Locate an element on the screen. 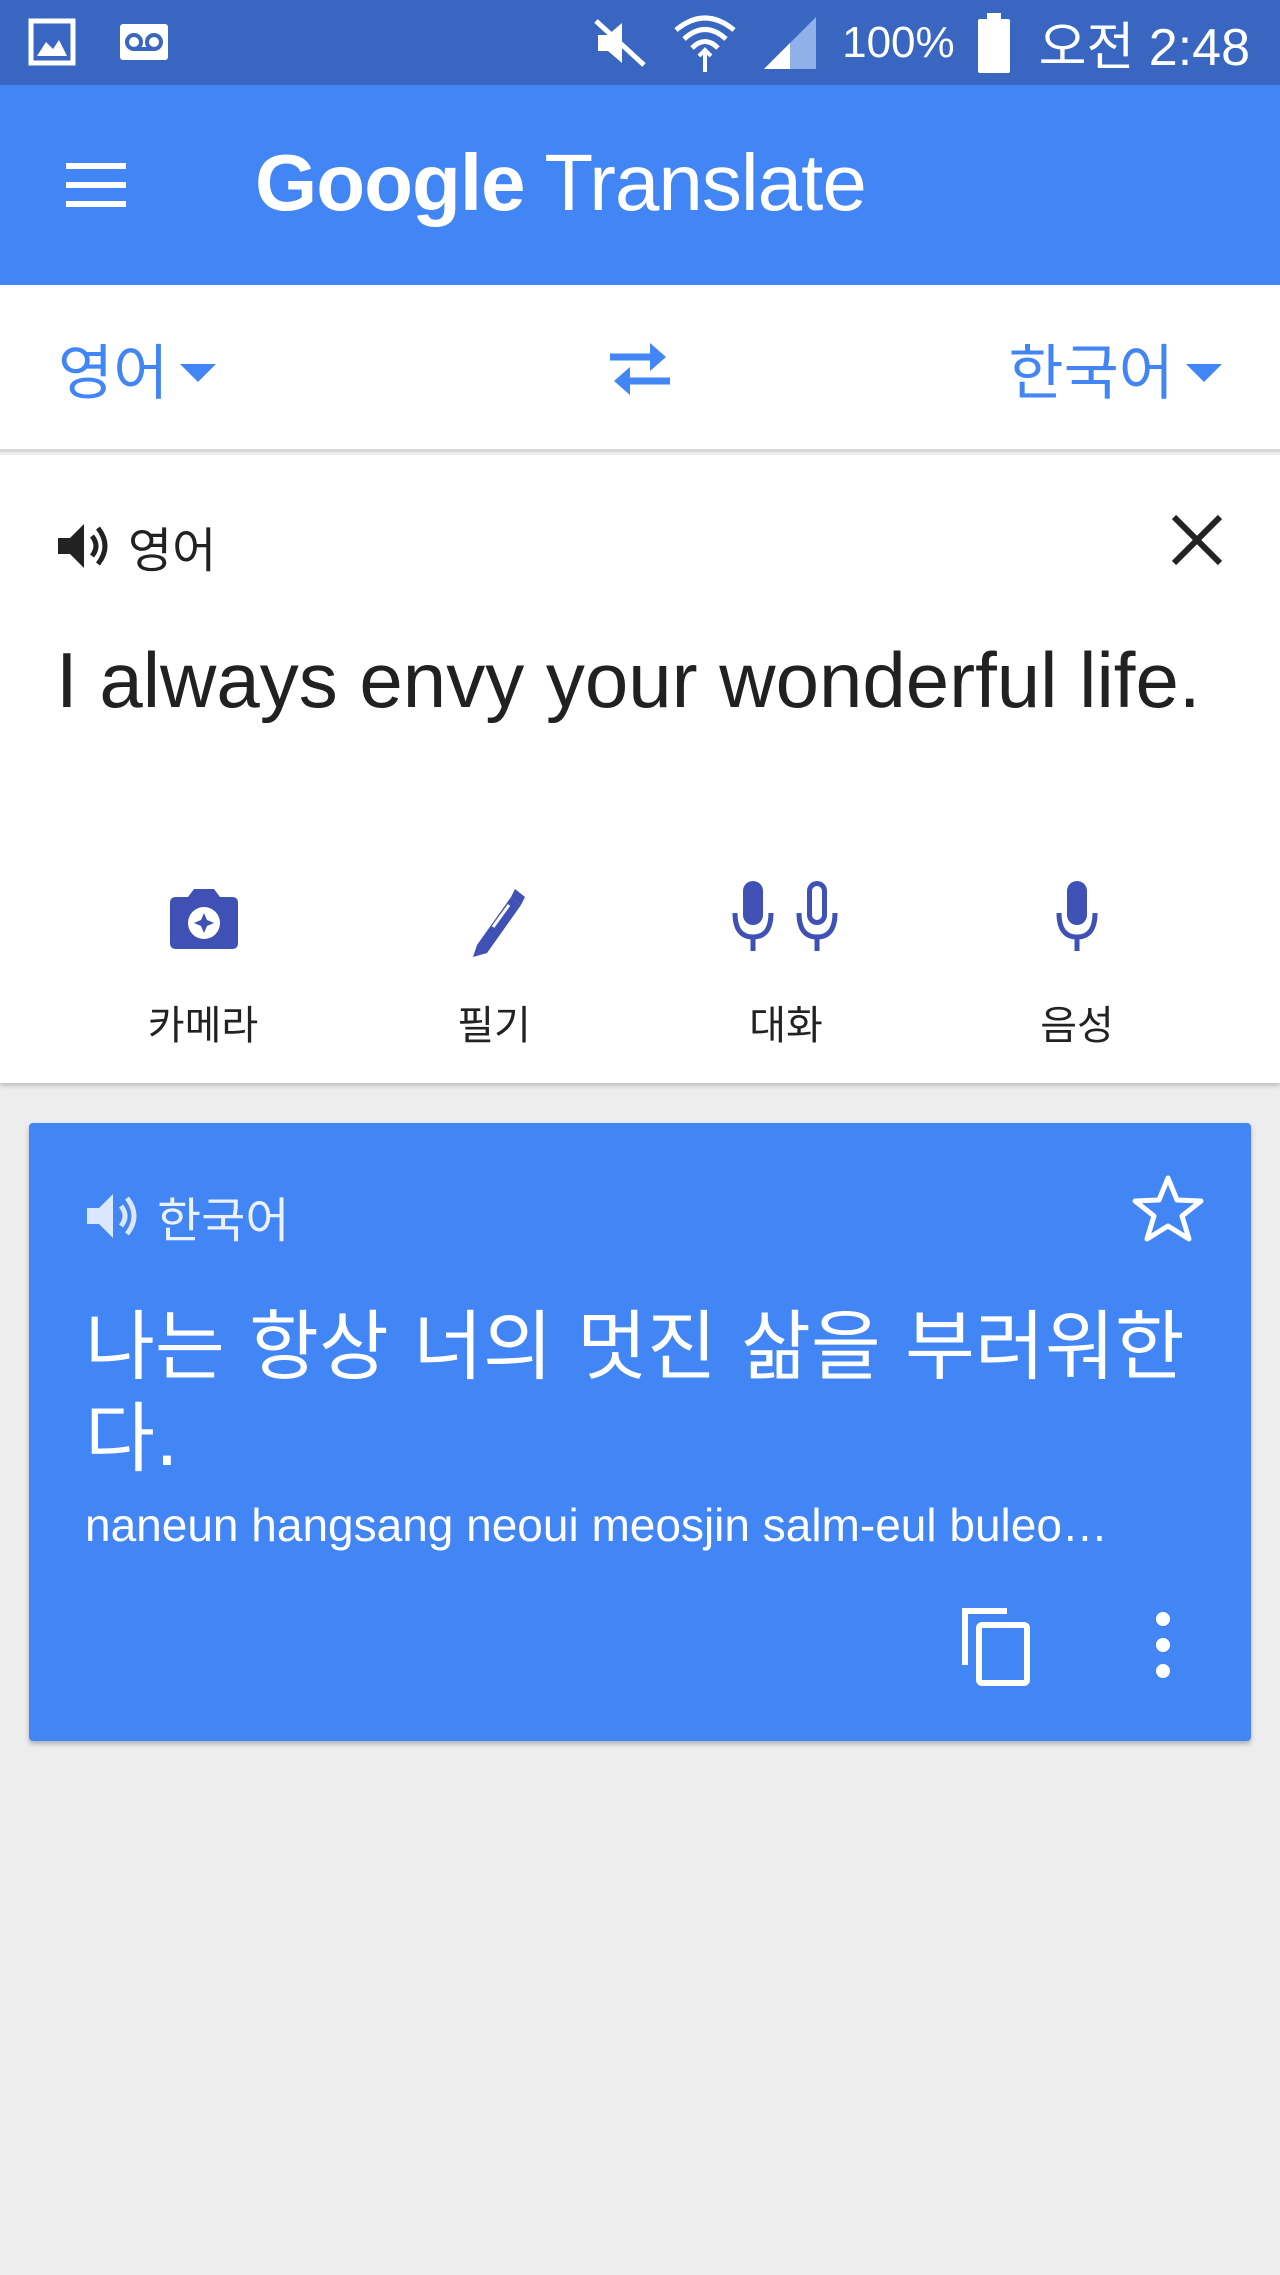 The image size is (1280, 2275). language-selector: 영어 한국어 is located at coordinates (640, 368).